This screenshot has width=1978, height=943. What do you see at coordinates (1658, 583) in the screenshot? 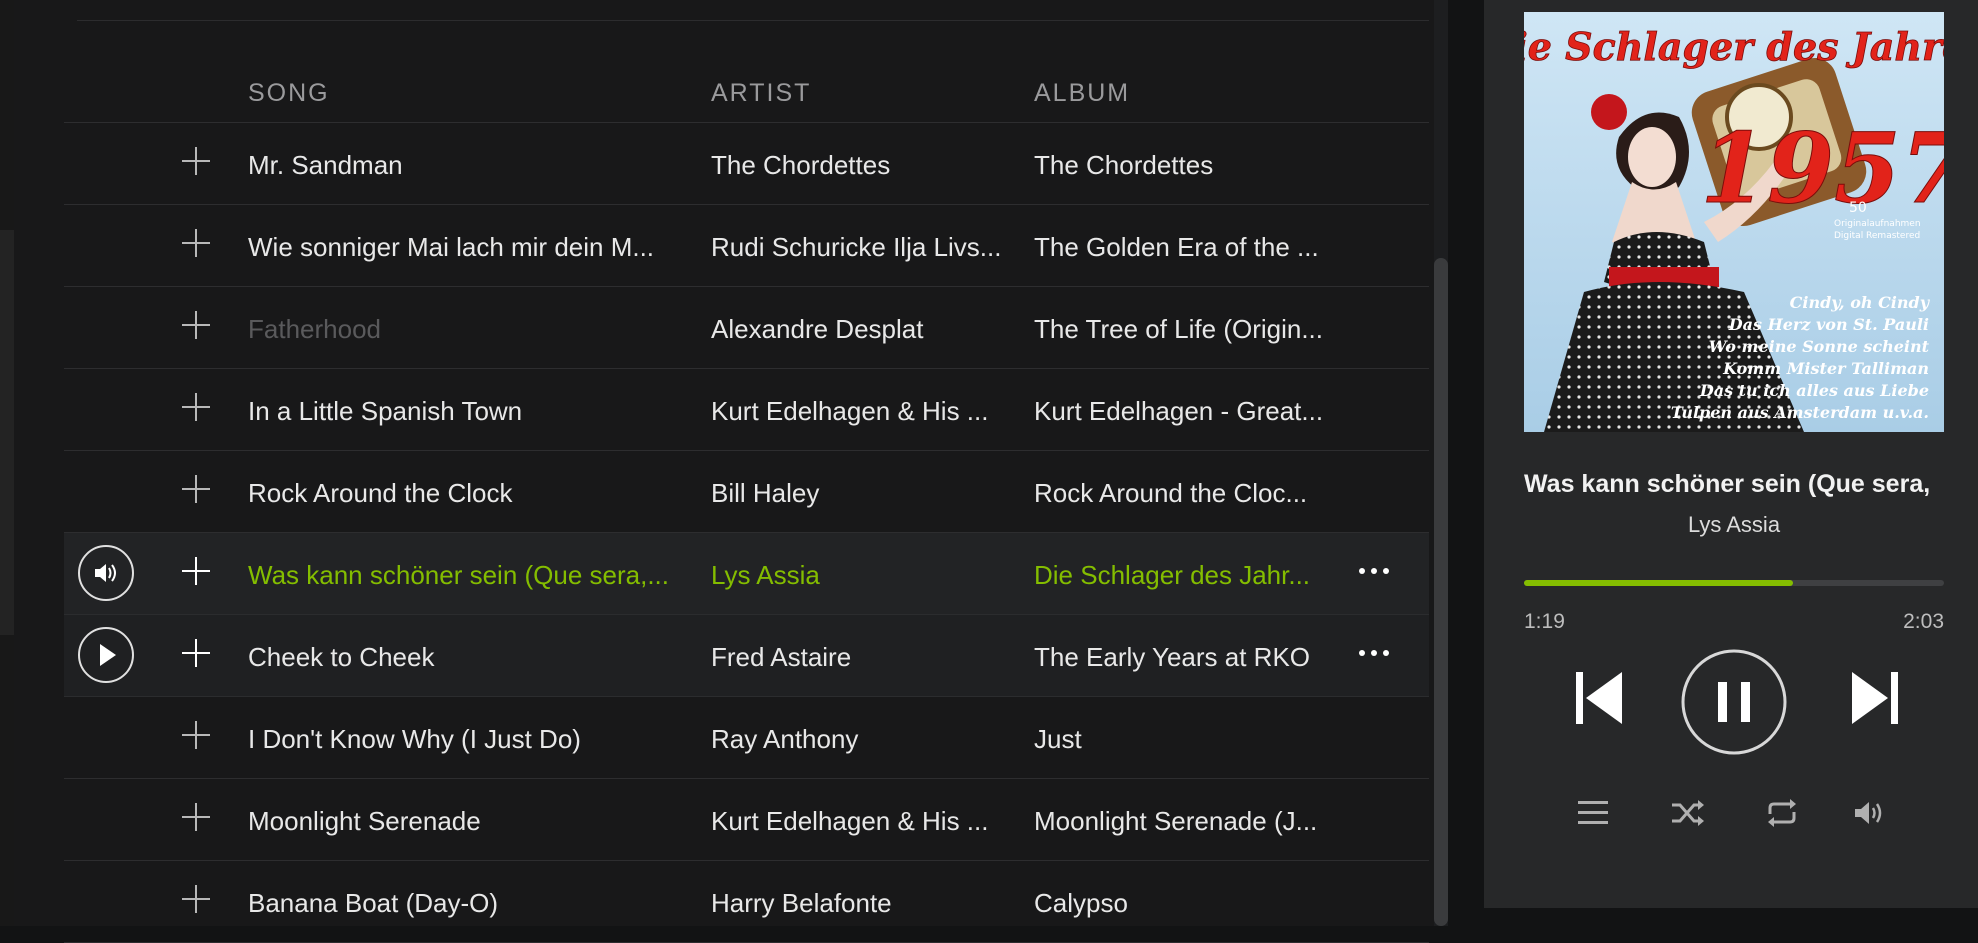
I see `playback-progress-fill` at bounding box center [1658, 583].